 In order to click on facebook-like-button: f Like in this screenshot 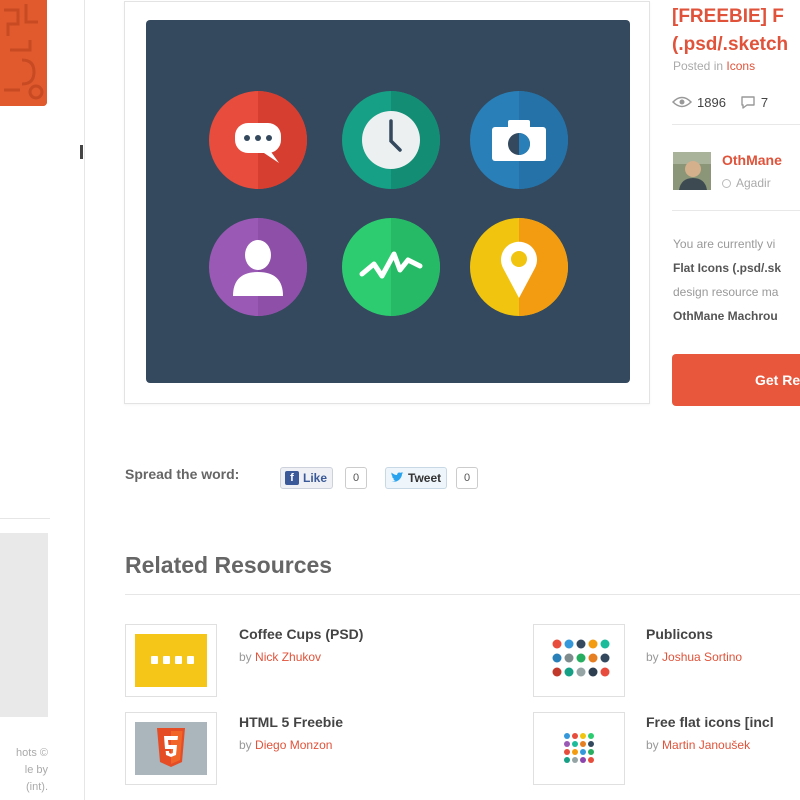, I will do `click(307, 478)`.